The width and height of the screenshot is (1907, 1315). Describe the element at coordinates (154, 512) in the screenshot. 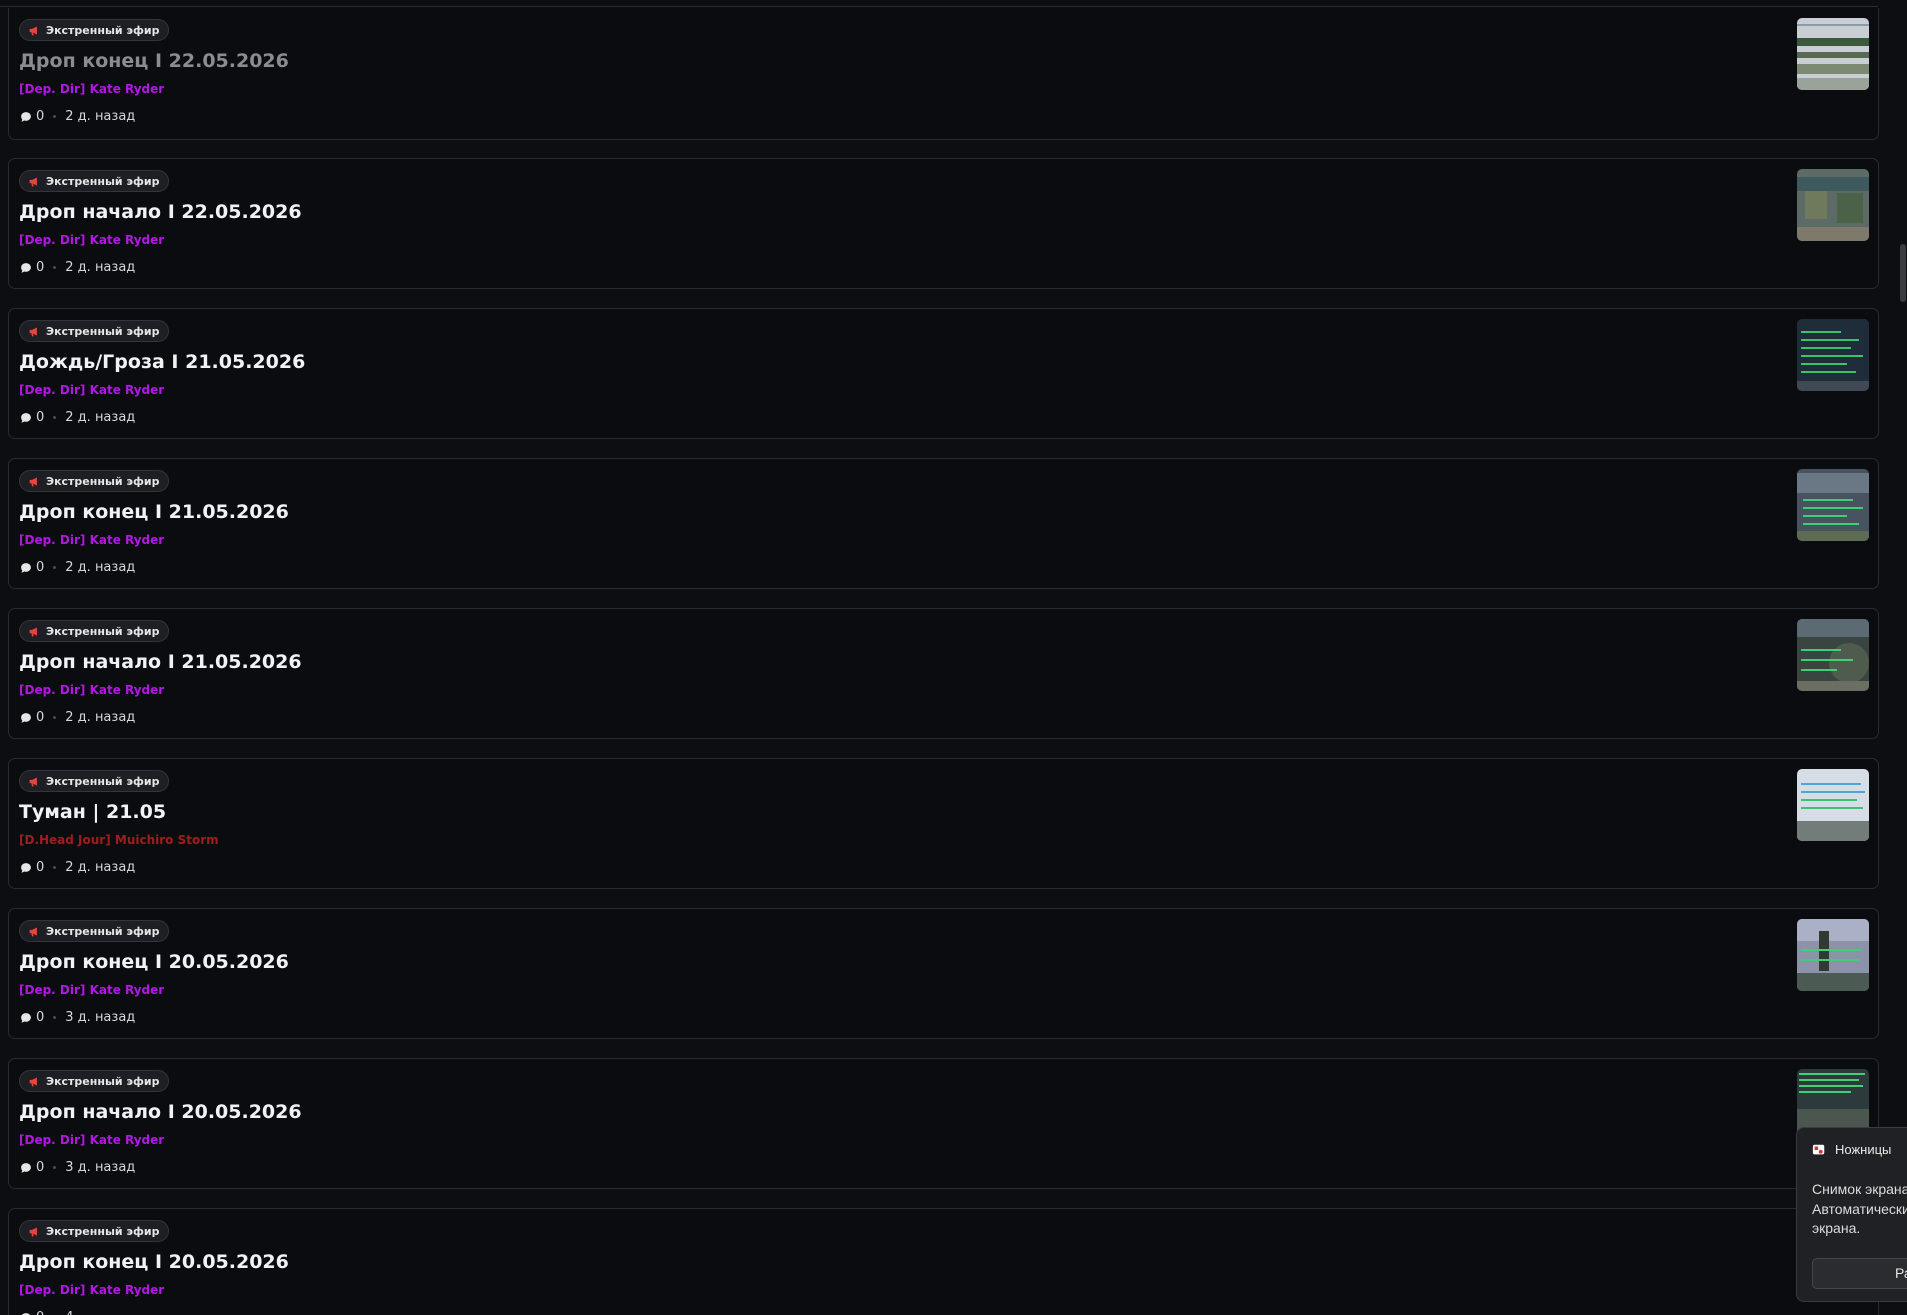

I see `post-title: Дроп конец I 21.05.2026` at that location.